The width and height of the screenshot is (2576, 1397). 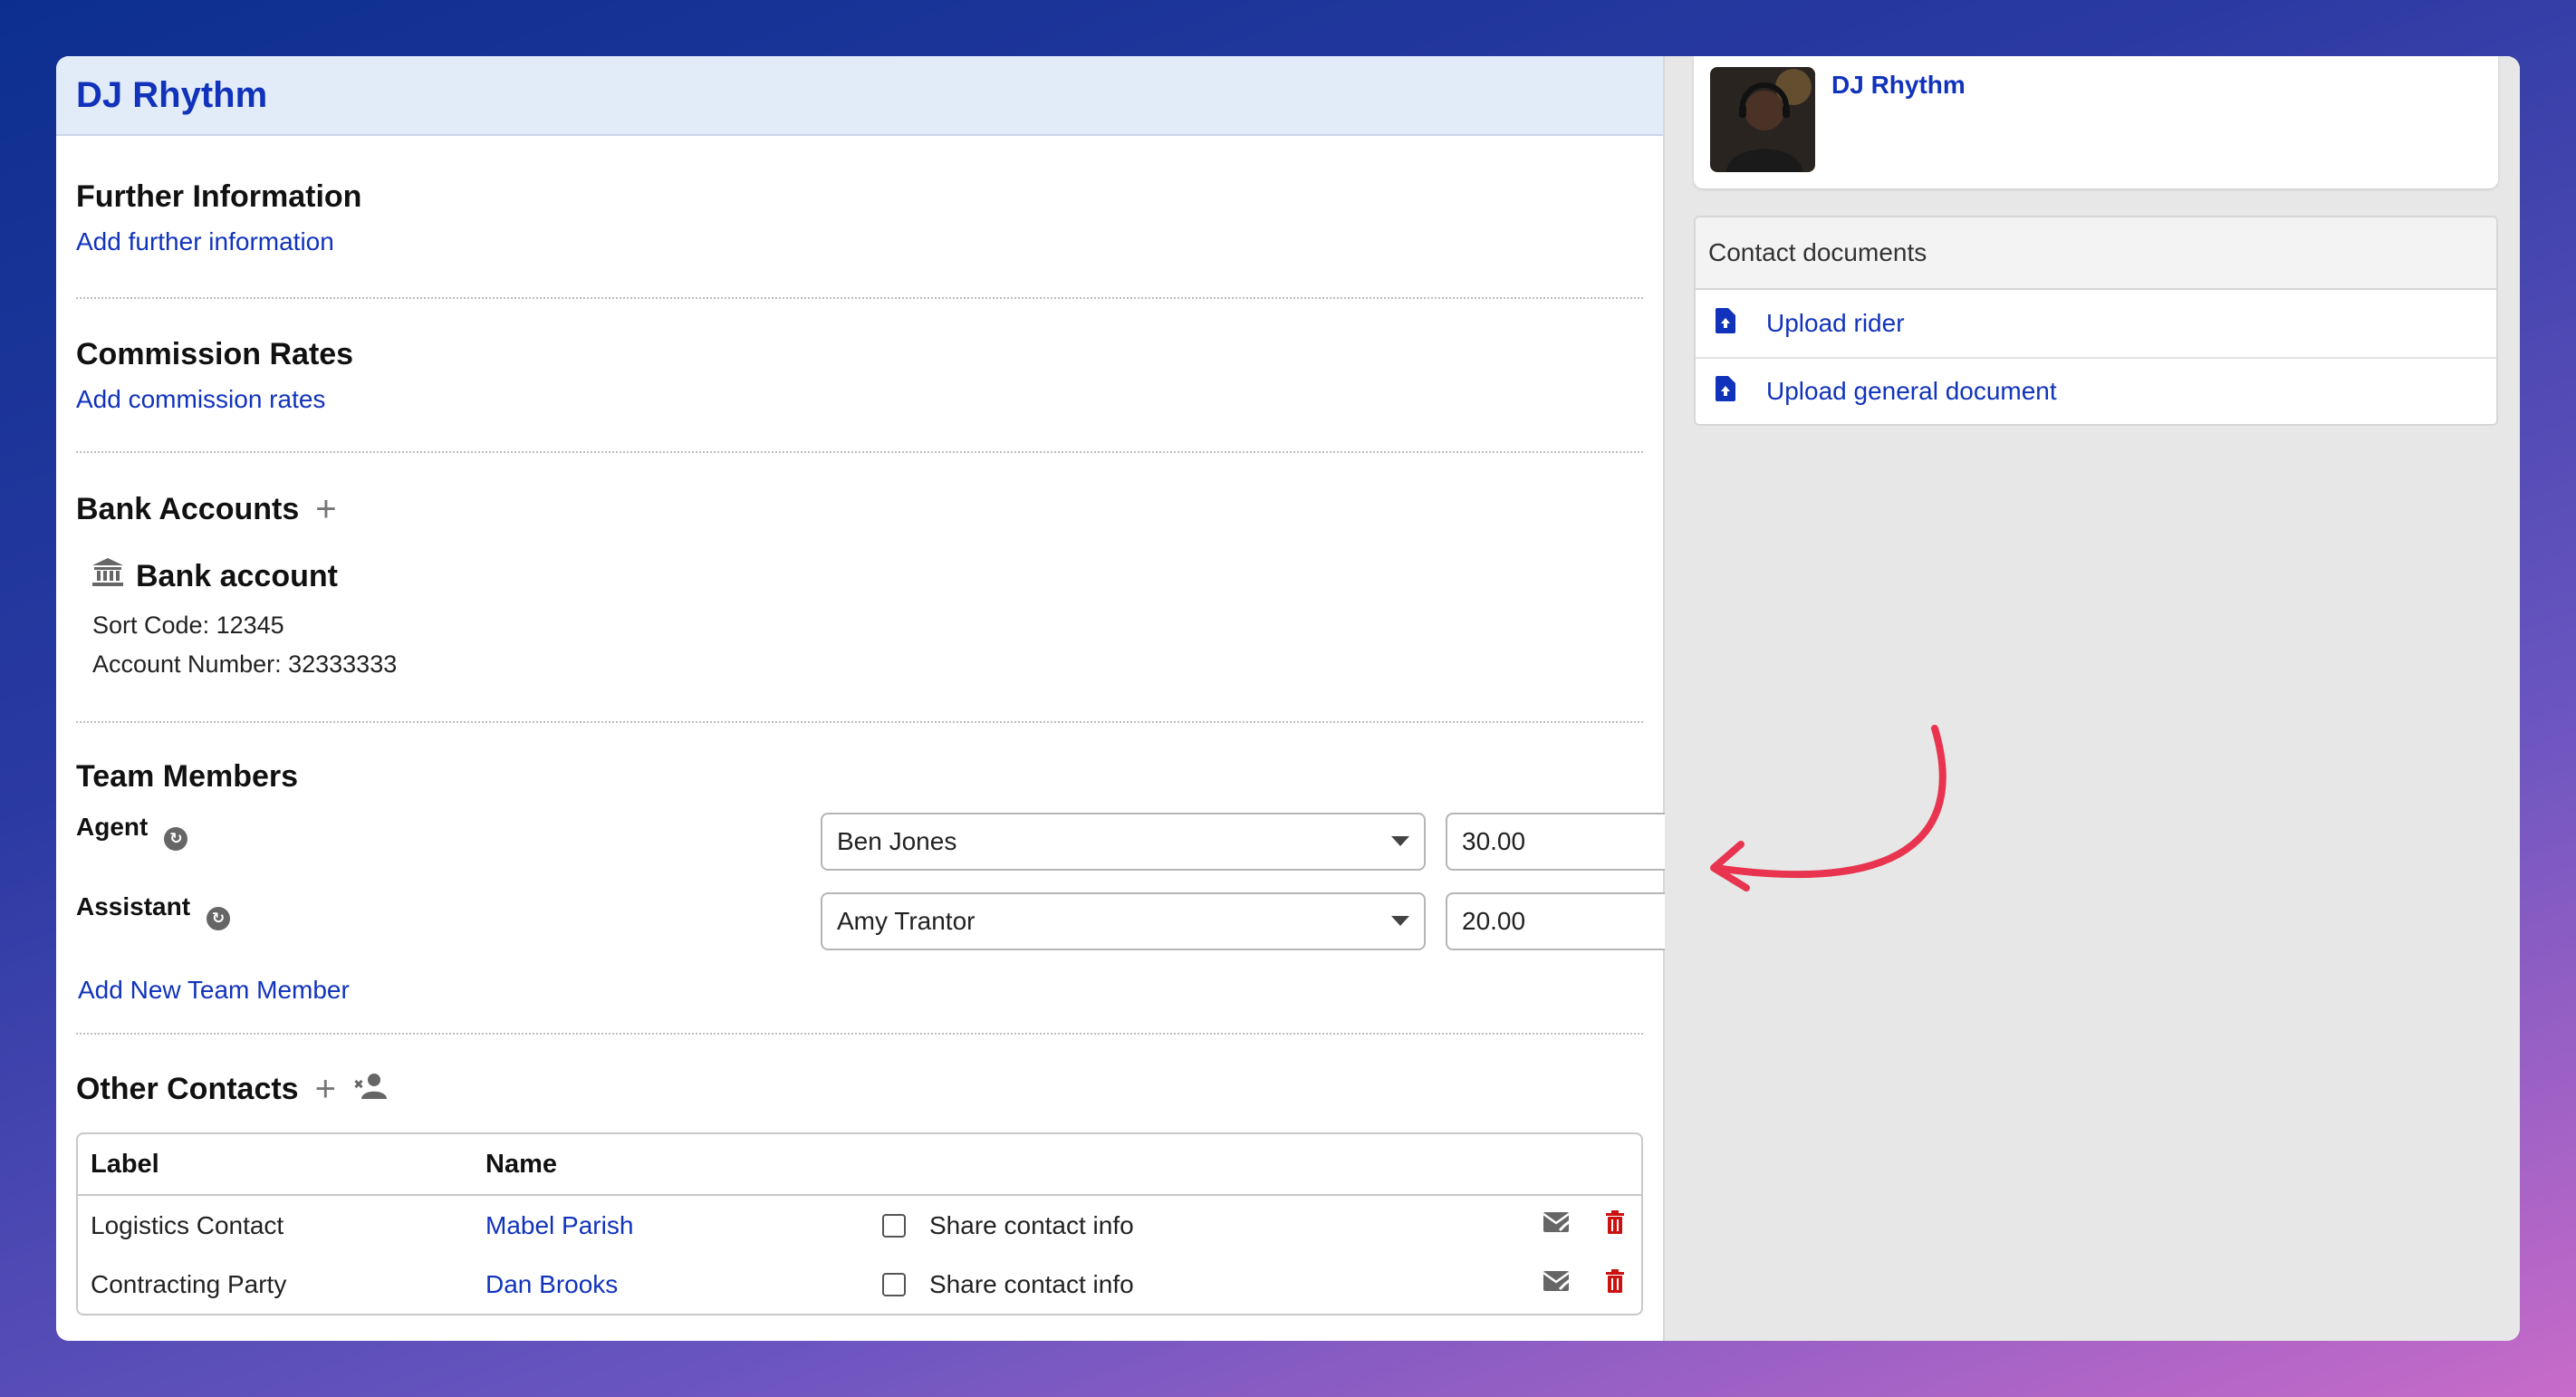 I want to click on team-member-select: Amy Trantor, so click(x=1123, y=921).